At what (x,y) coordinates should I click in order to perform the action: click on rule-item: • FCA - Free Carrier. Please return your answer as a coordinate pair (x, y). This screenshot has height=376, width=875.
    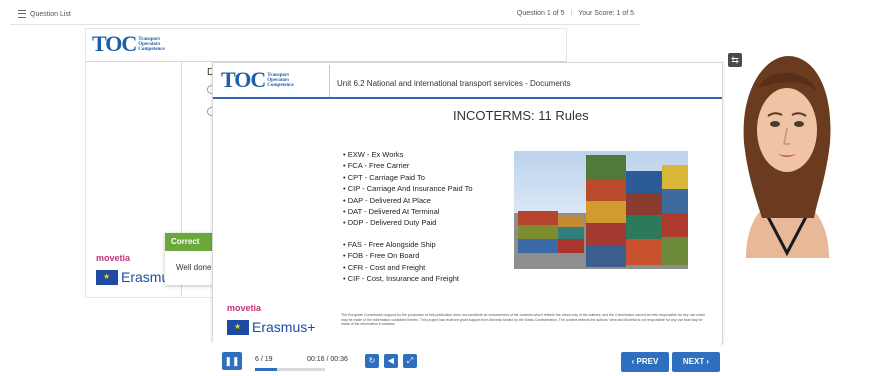
    Looking at the image, I should click on (376, 166).